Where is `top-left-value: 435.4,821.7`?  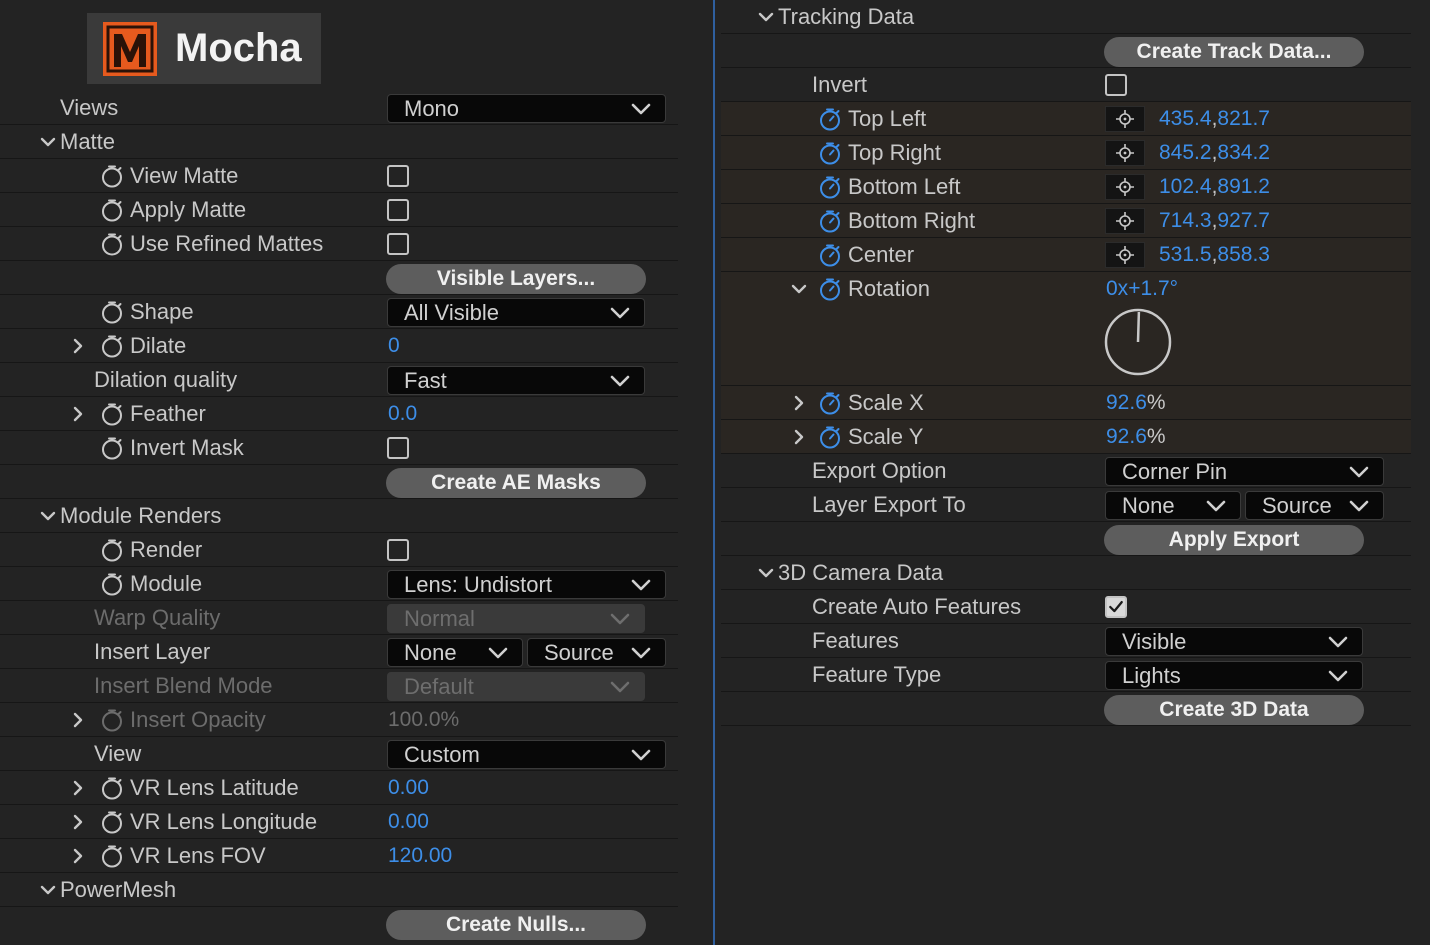
top-left-value: 435.4,821.7 is located at coordinates (1214, 119).